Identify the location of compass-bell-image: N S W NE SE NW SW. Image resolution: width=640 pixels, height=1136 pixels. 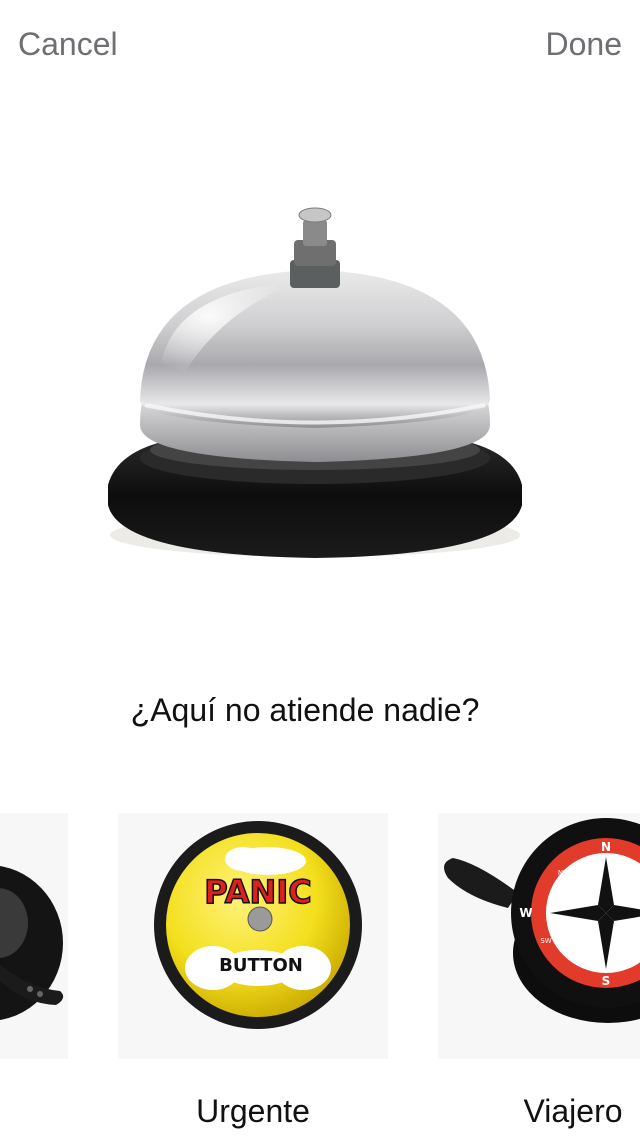
(539, 936).